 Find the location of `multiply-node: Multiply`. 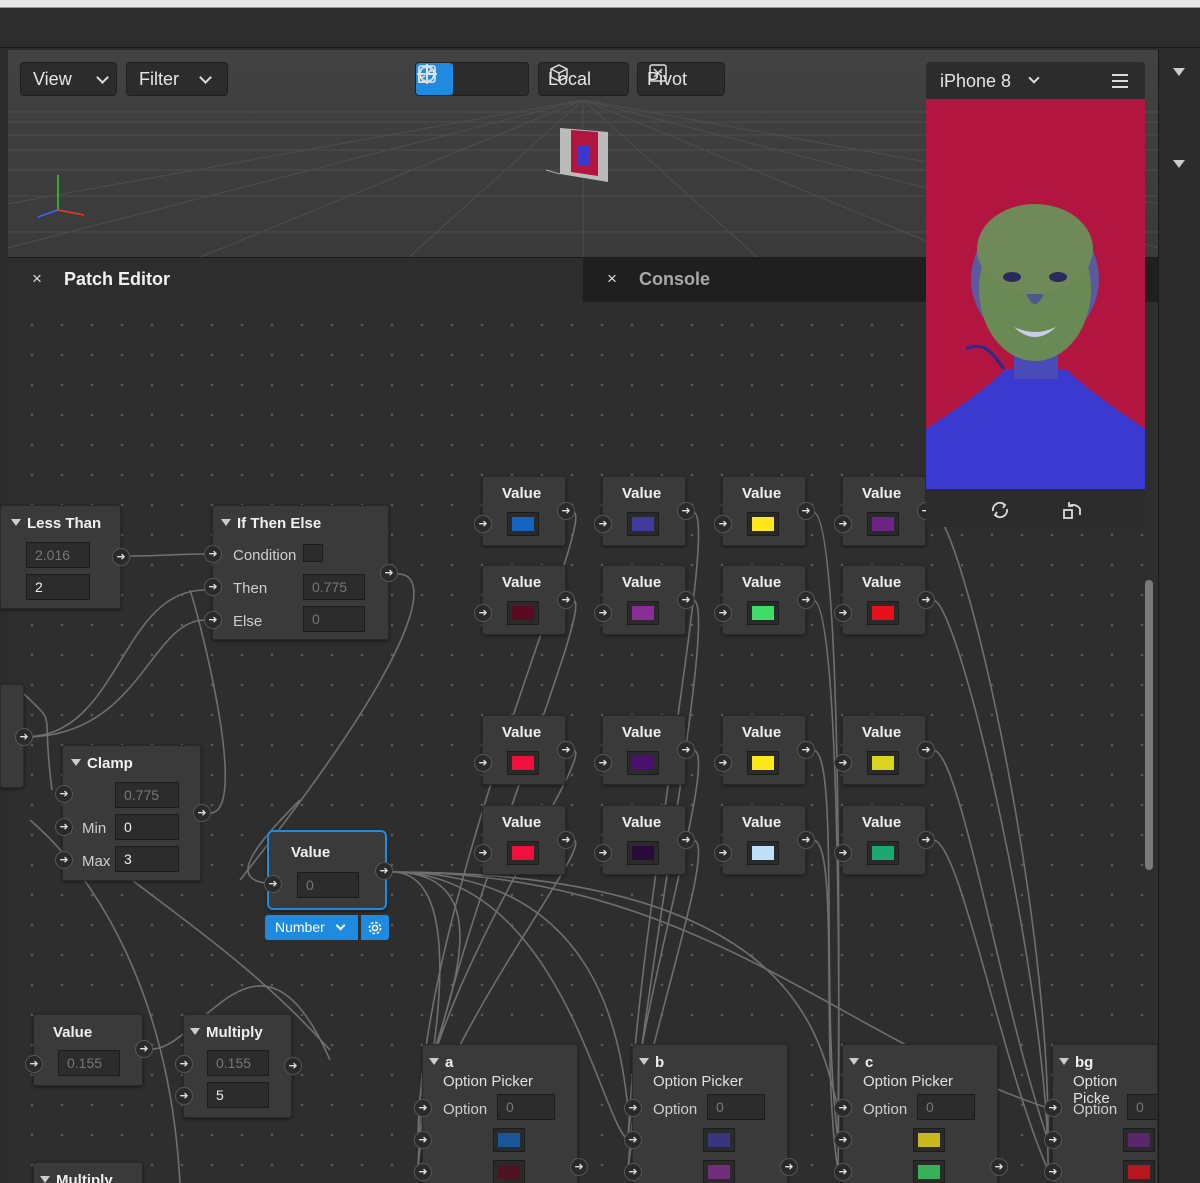

multiply-node: Multiply is located at coordinates (88, 1172).